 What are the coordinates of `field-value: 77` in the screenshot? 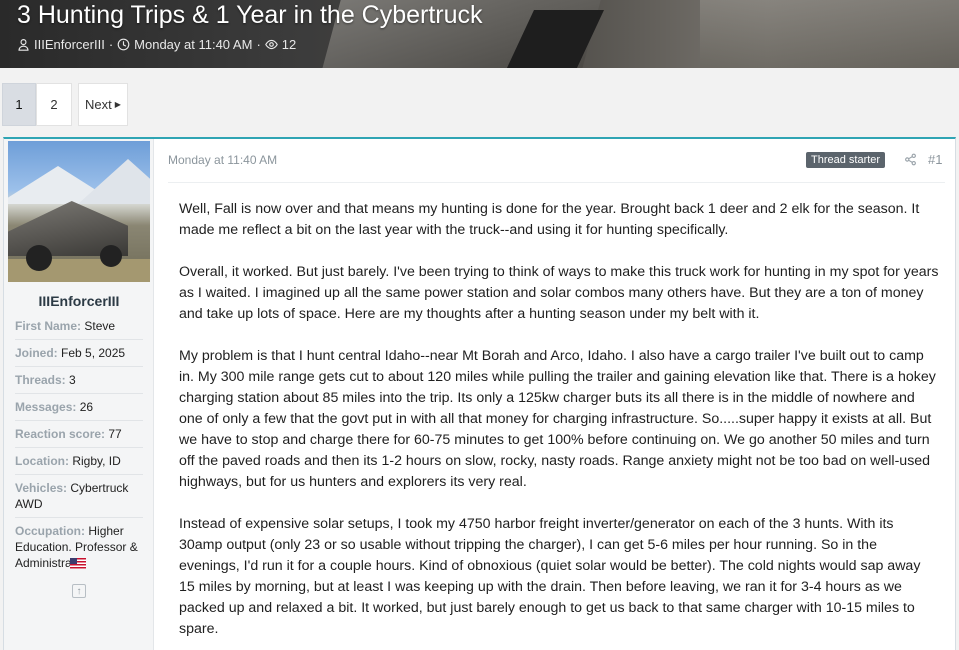 It's located at (115, 434).